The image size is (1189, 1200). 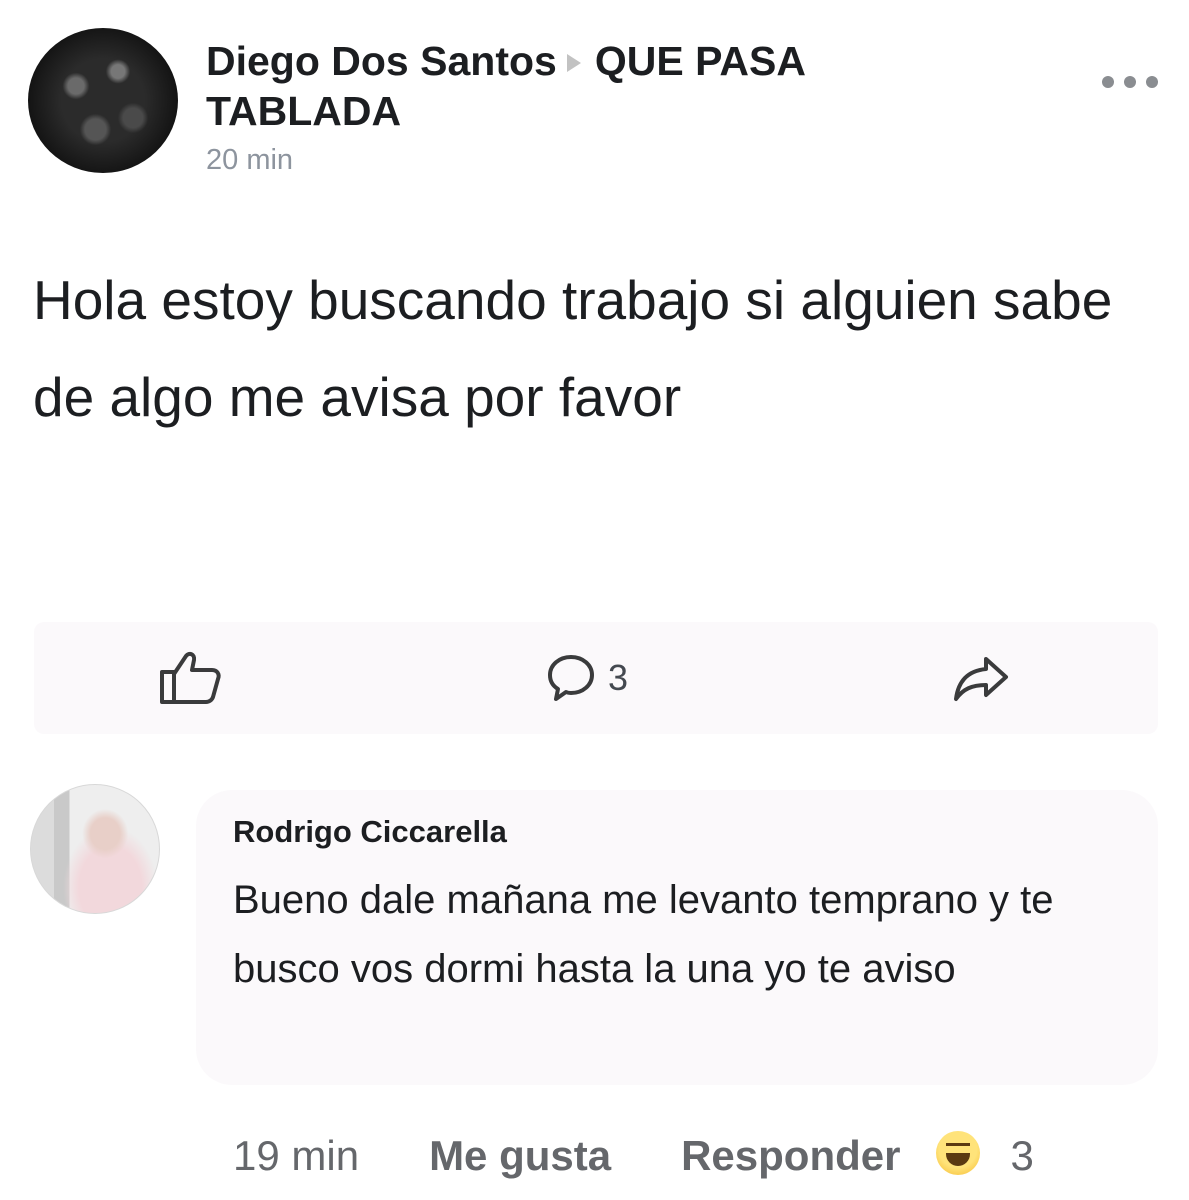 I want to click on share-icon, so click(x=981, y=679).